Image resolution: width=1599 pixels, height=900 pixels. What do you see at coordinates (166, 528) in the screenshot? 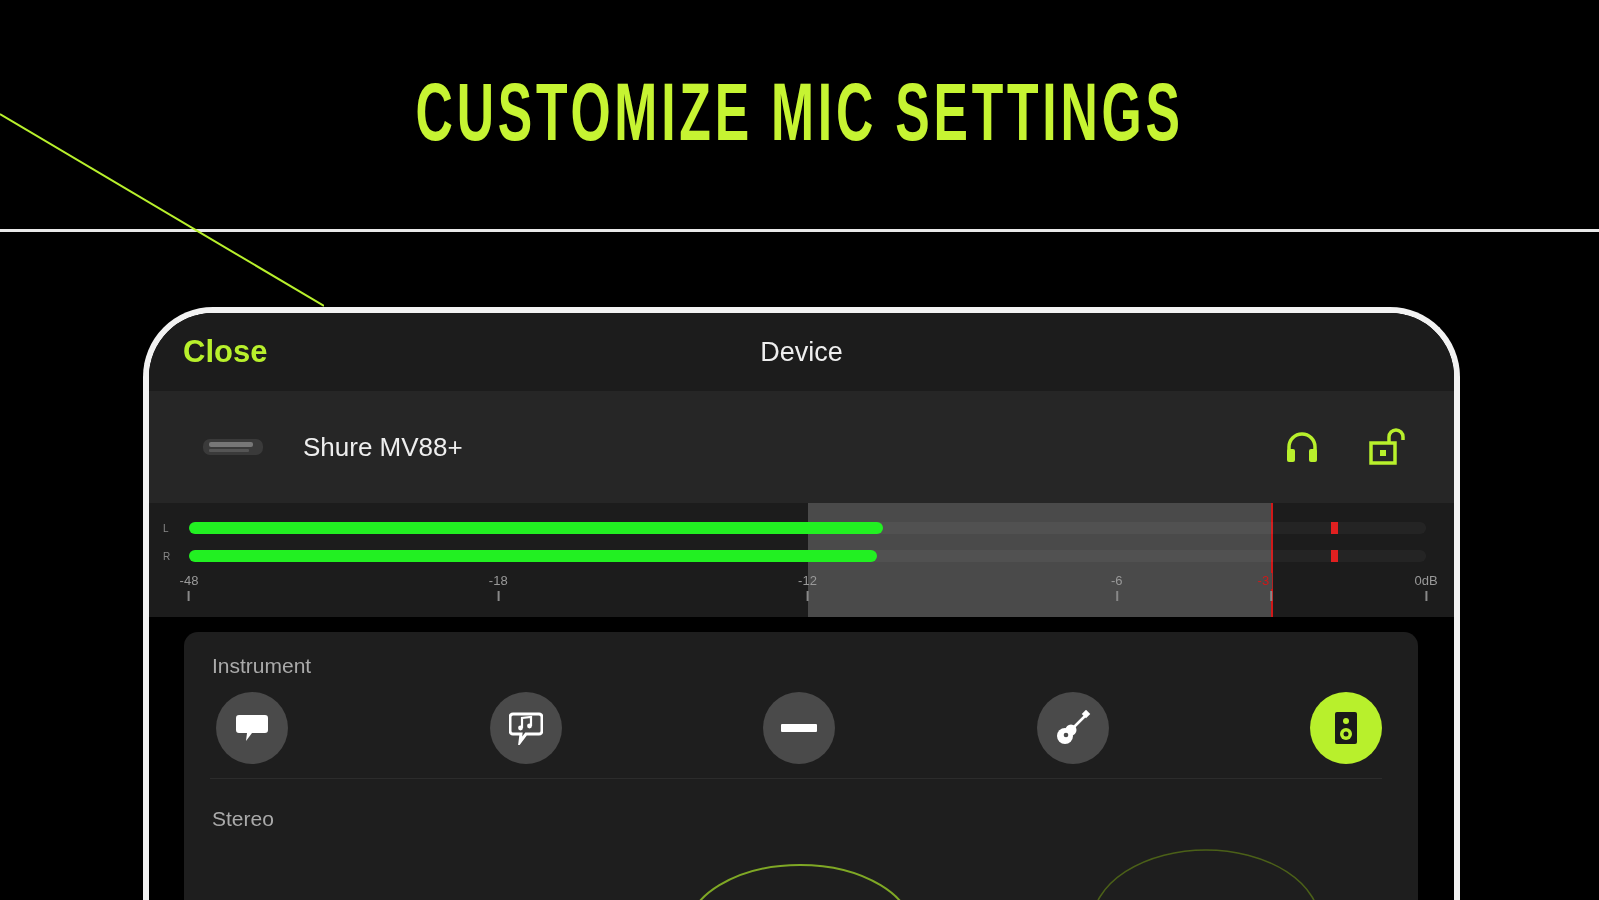
I see `channel-label: L` at bounding box center [166, 528].